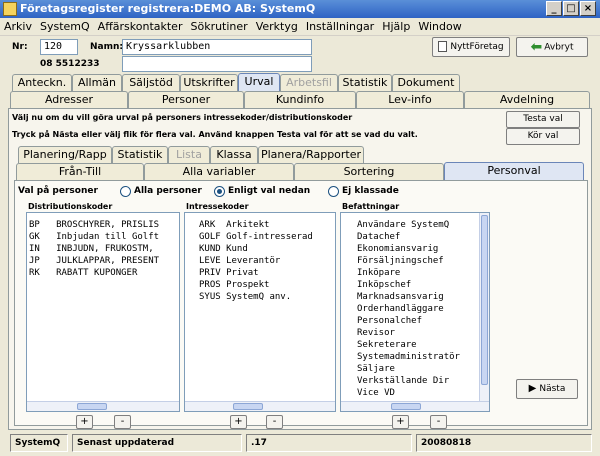  I want to click on list-item: Användare SystemQ, so click(422, 225).